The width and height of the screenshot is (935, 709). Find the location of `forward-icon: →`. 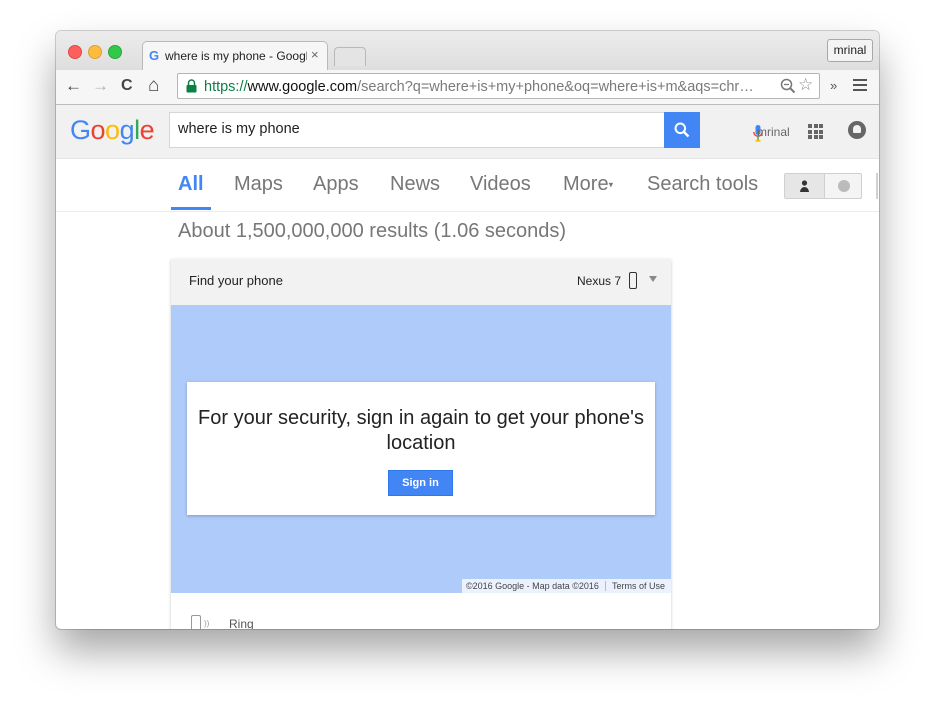

forward-icon: → is located at coordinates (100, 86).